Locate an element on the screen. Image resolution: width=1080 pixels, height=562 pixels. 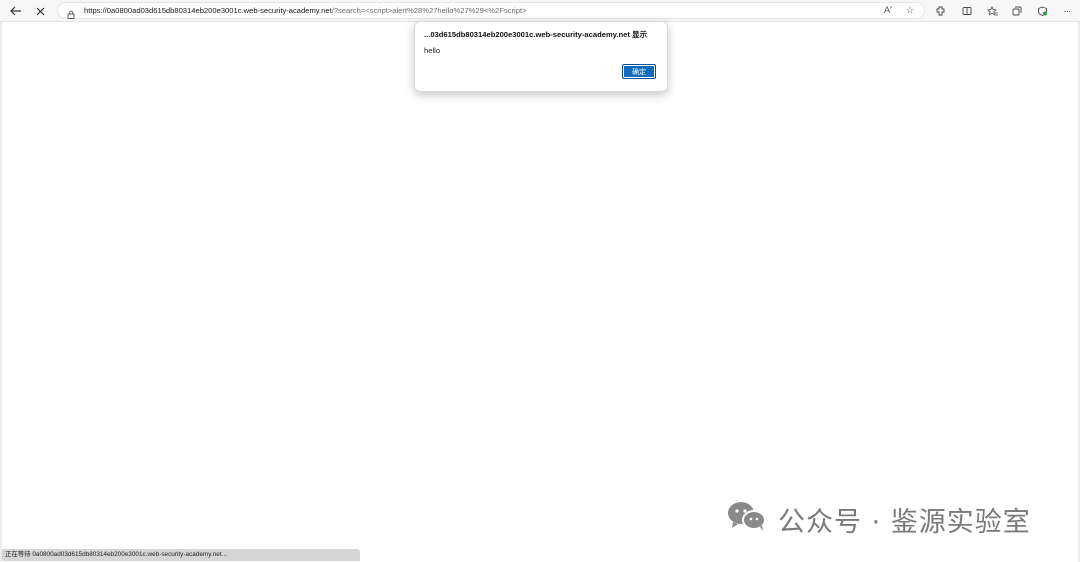
collections-icon is located at coordinates (1017, 11).